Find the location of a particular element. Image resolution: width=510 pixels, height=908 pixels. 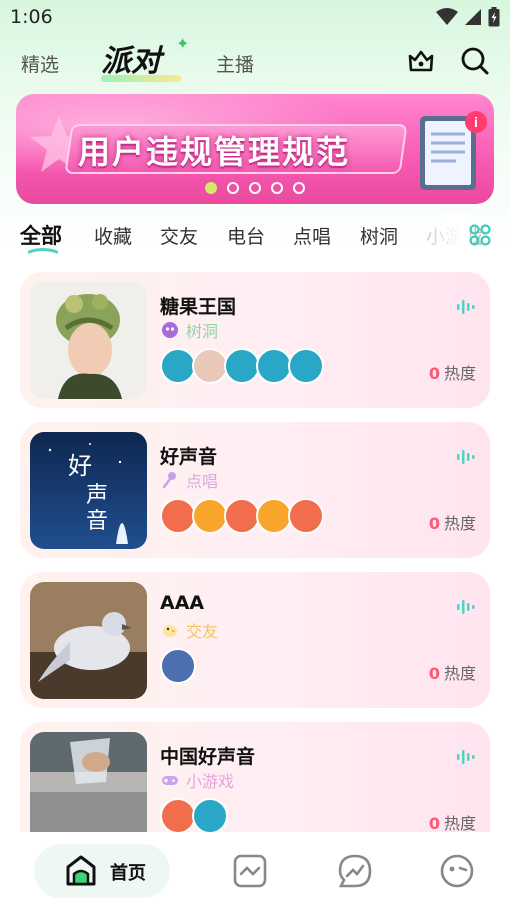

search-icon is located at coordinates (475, 61).